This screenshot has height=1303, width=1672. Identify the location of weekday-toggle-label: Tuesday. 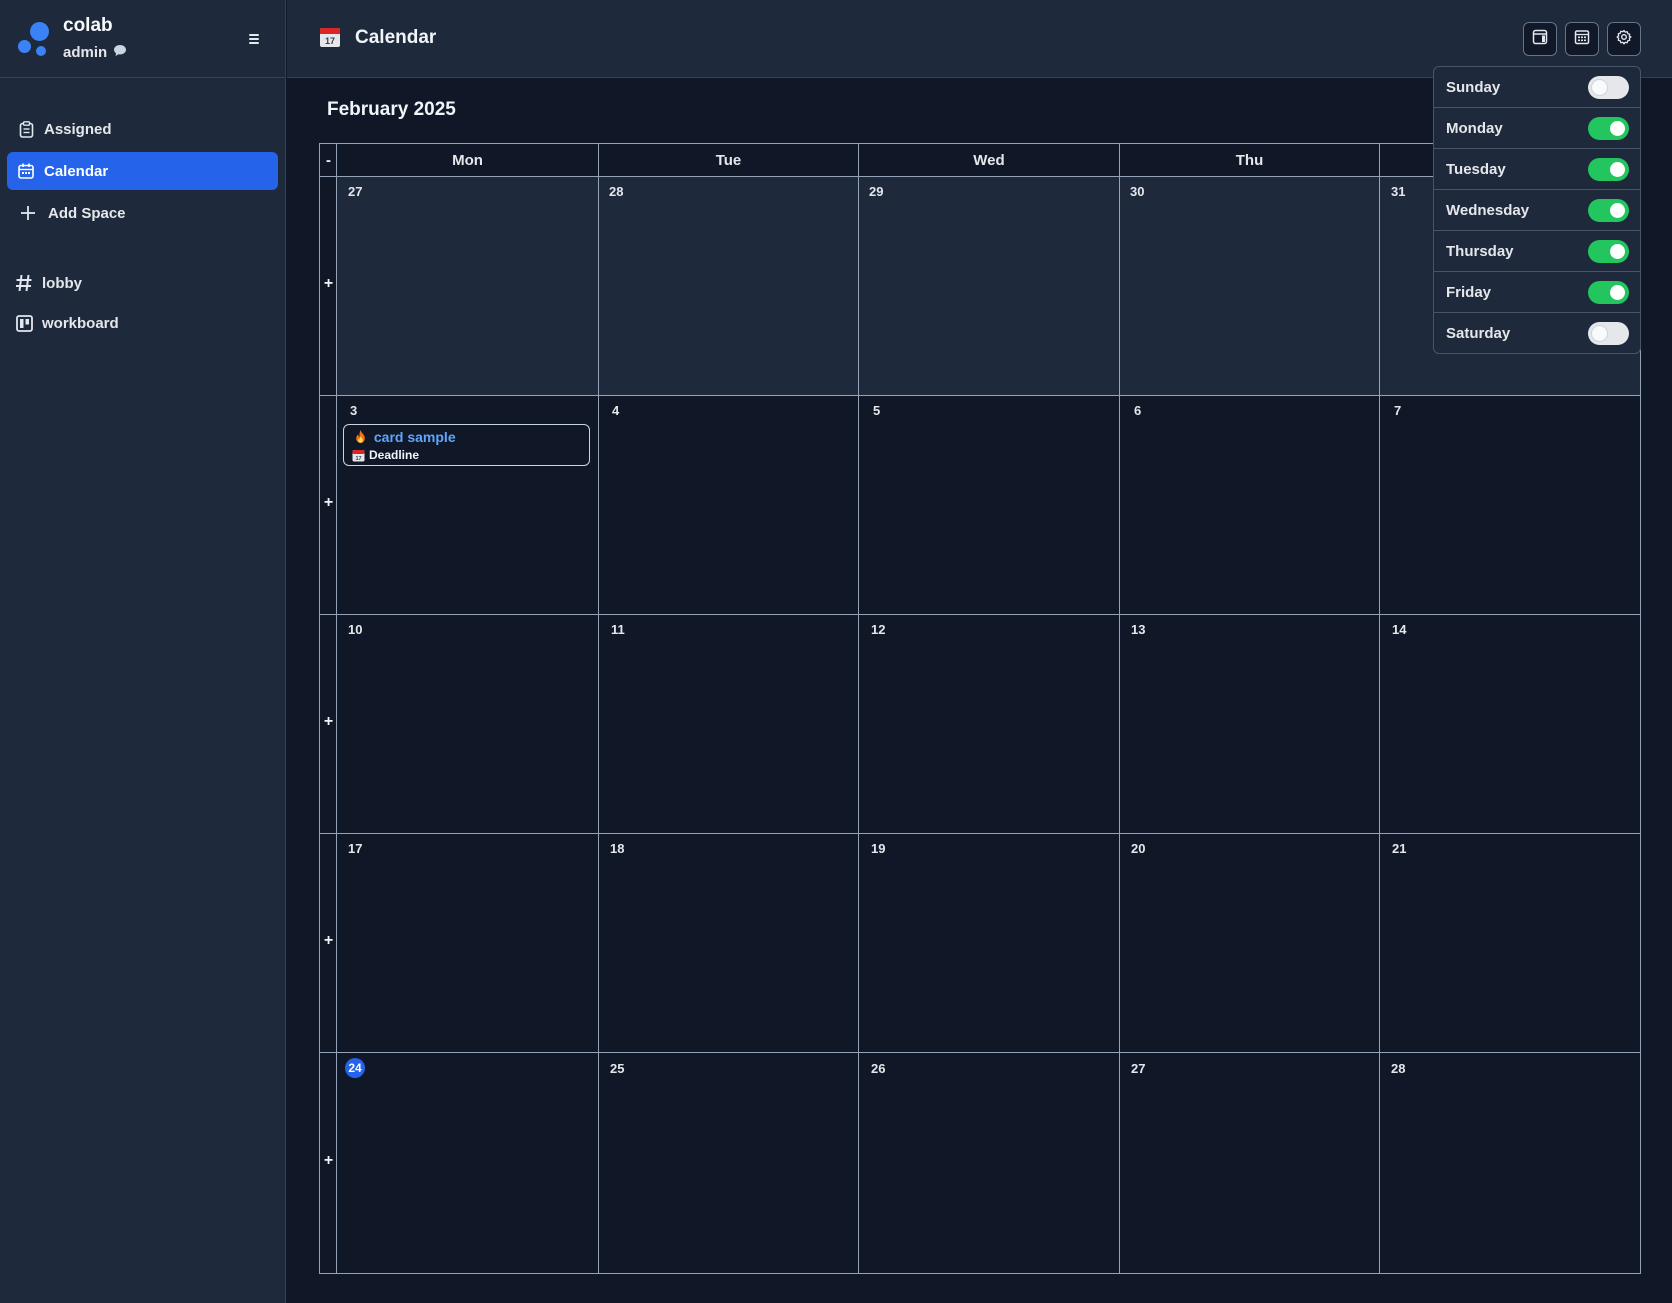
(1476, 169).